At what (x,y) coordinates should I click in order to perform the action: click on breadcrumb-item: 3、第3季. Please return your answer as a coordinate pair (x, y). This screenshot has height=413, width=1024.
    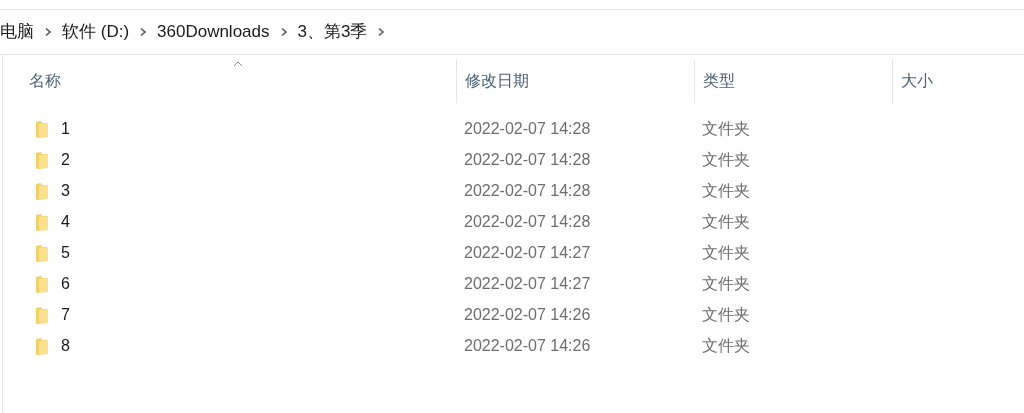
    Looking at the image, I should click on (332, 32).